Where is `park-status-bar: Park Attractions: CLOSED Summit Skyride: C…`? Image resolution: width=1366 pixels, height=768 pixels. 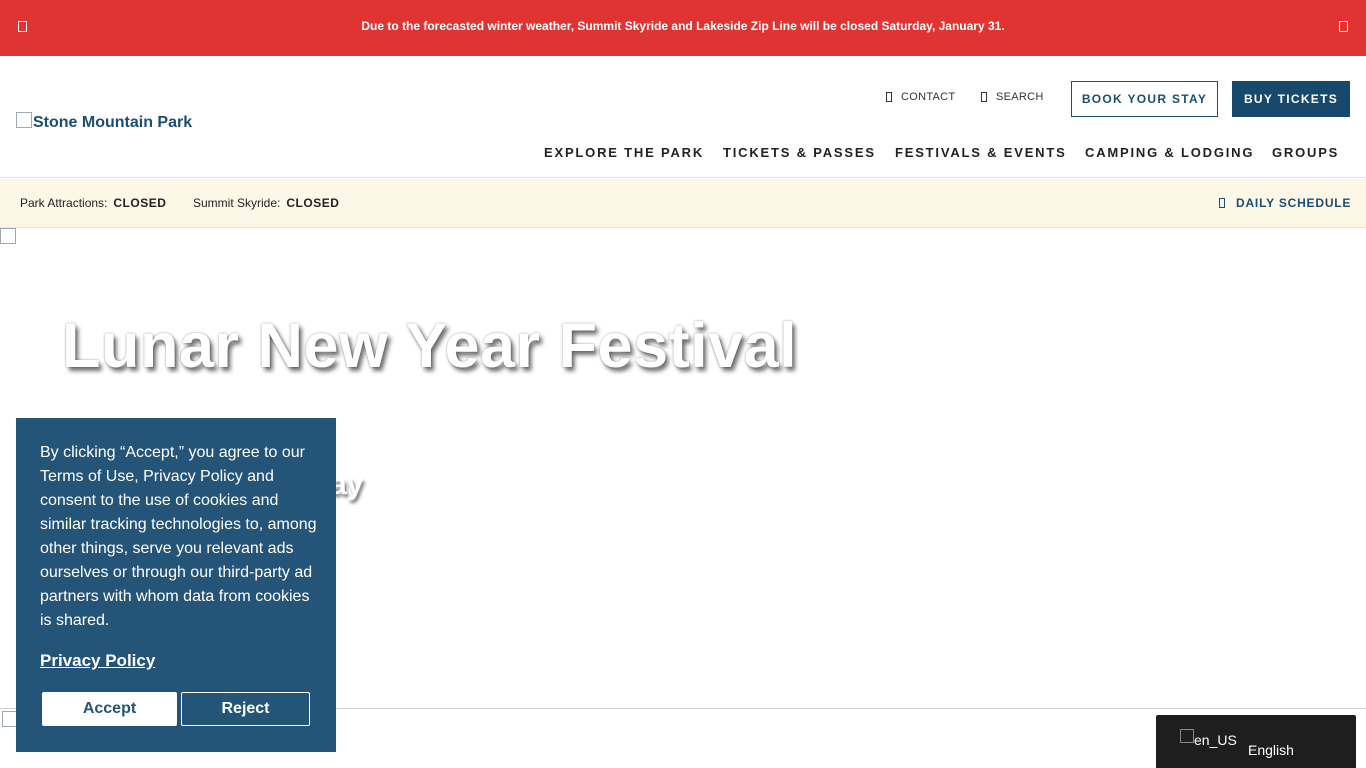
park-status-bar: Park Attractions: CLOSED Summit Skyride: C… is located at coordinates (683, 203).